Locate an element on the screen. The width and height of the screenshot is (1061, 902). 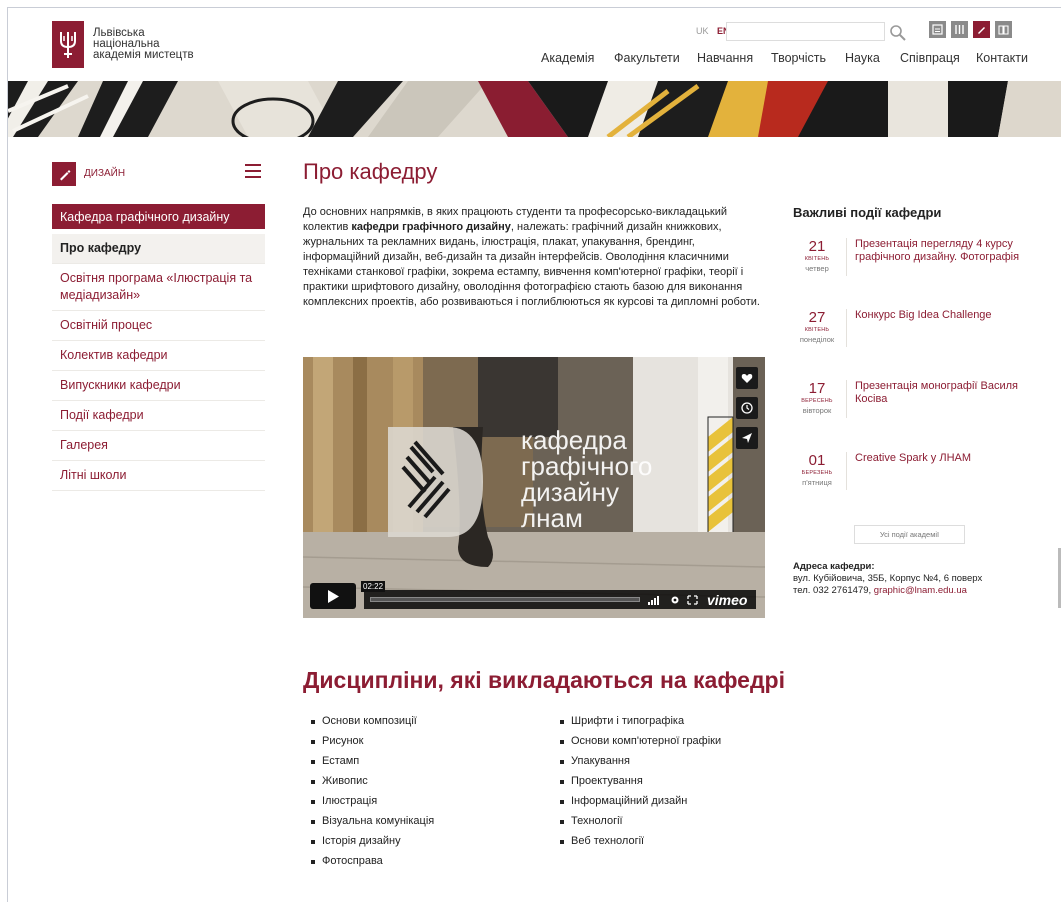
top-icon-bar is located at coordinates (970, 29).